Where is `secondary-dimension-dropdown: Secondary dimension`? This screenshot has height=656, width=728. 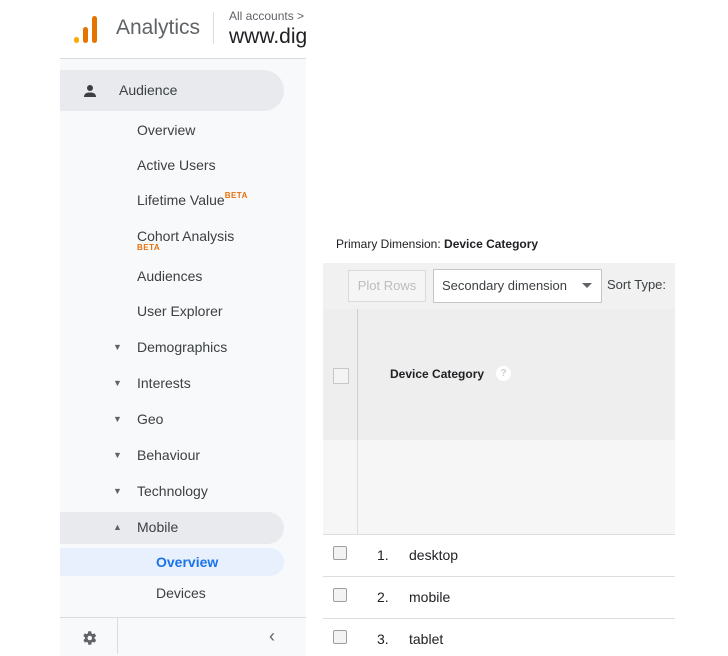 secondary-dimension-dropdown: Secondary dimension is located at coordinates (517, 286).